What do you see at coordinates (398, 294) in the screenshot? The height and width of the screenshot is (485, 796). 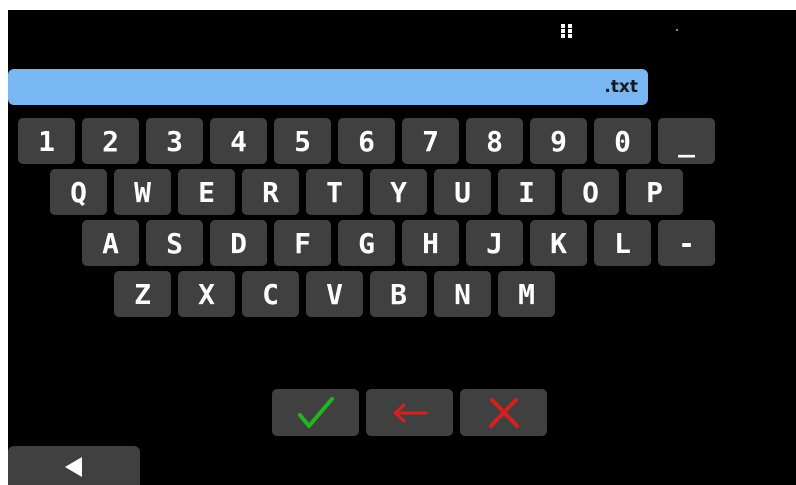 I see `key-b: B` at bounding box center [398, 294].